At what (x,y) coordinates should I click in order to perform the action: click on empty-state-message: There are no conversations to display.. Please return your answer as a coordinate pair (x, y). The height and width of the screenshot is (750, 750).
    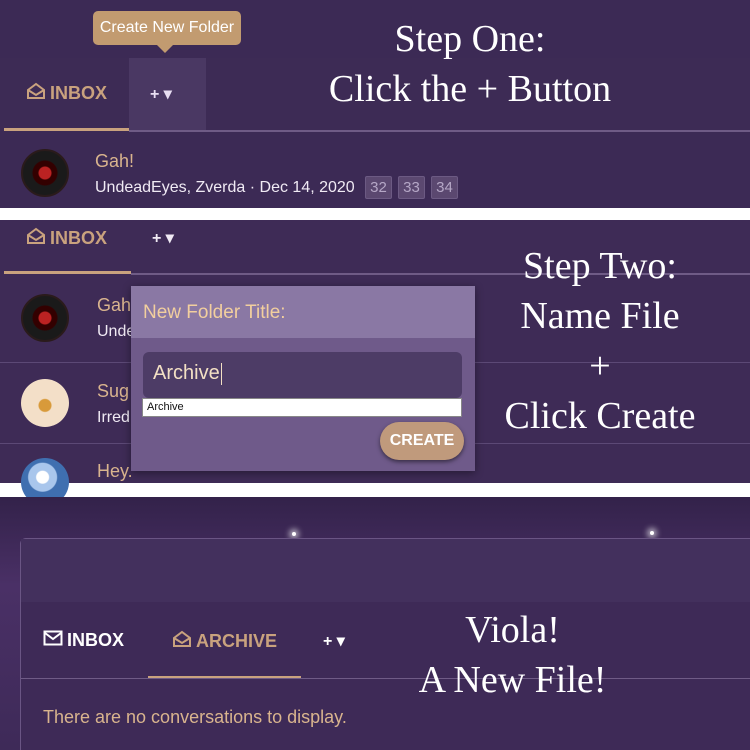
    Looking at the image, I should click on (195, 717).